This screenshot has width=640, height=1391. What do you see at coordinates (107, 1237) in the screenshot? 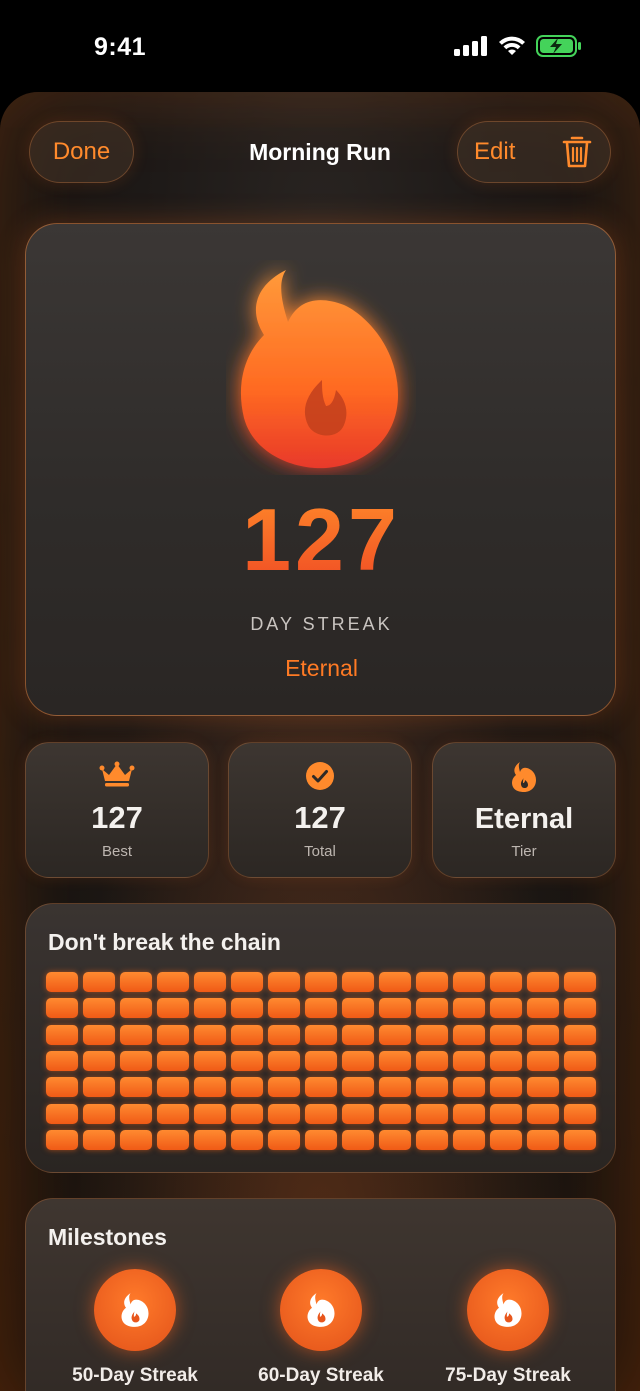
I see `milestones-title: Milestones` at bounding box center [107, 1237].